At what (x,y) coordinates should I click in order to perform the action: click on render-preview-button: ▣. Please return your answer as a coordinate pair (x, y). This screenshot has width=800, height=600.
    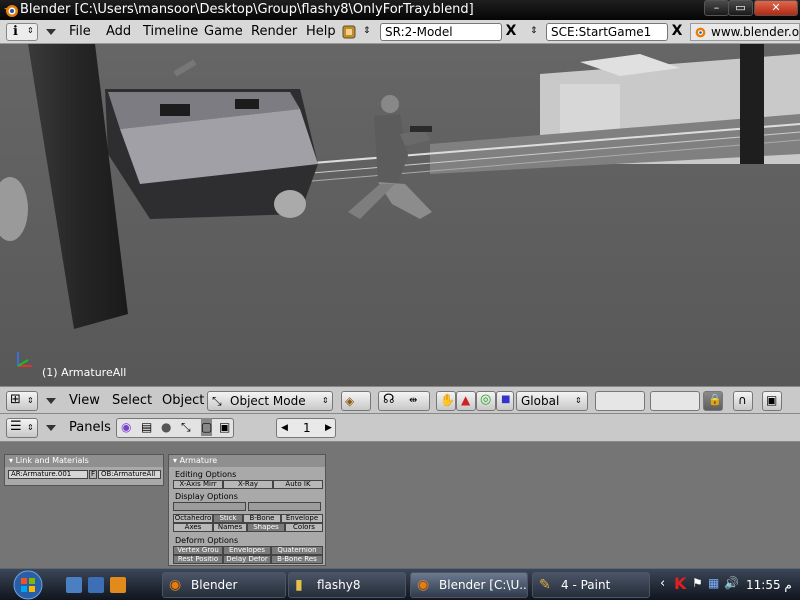
    Looking at the image, I should click on (772, 401).